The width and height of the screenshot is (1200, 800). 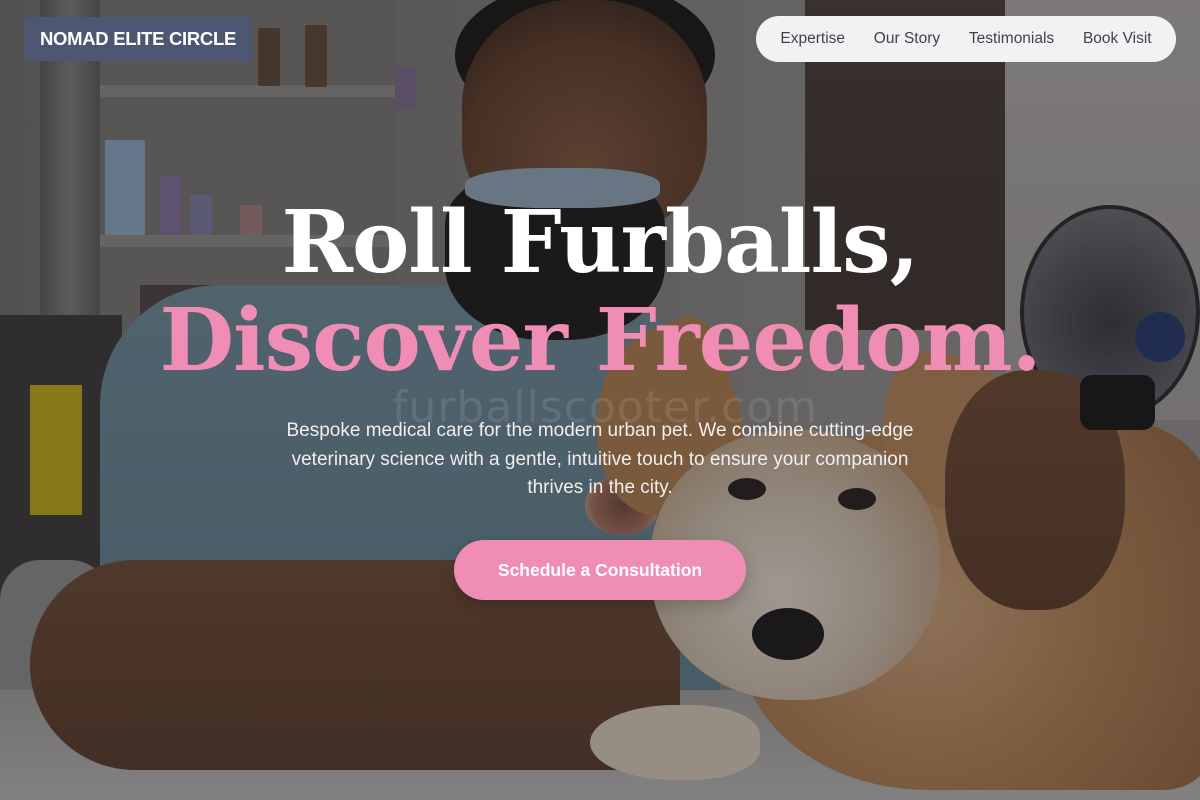 What do you see at coordinates (600, 570) in the screenshot?
I see `schedule-consultation-button: Schedule a Consultation` at bounding box center [600, 570].